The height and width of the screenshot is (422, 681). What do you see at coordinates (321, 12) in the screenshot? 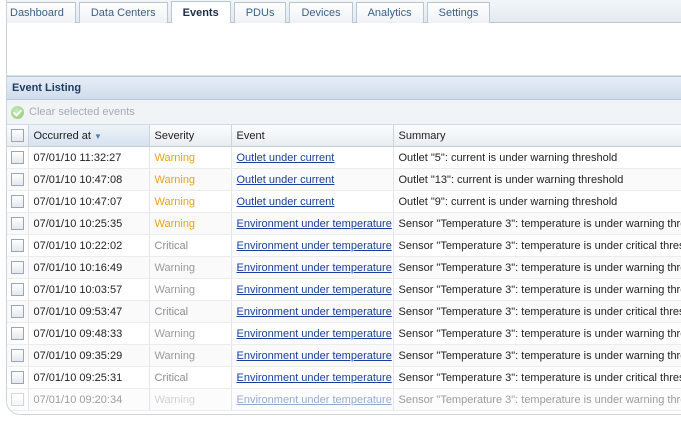
I see `tab-devices: Devices` at bounding box center [321, 12].